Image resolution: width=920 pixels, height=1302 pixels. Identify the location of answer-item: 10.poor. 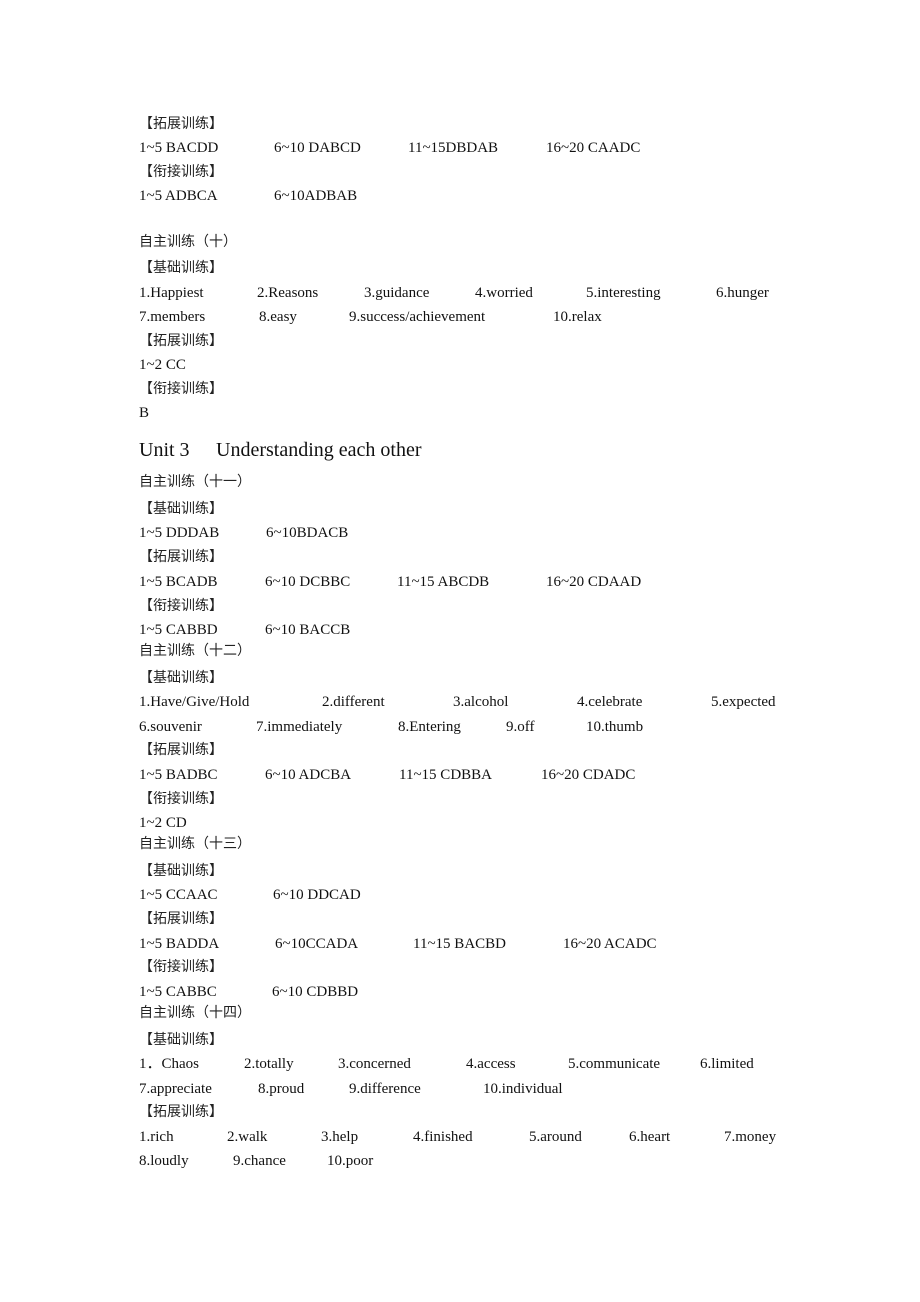
(350, 1161).